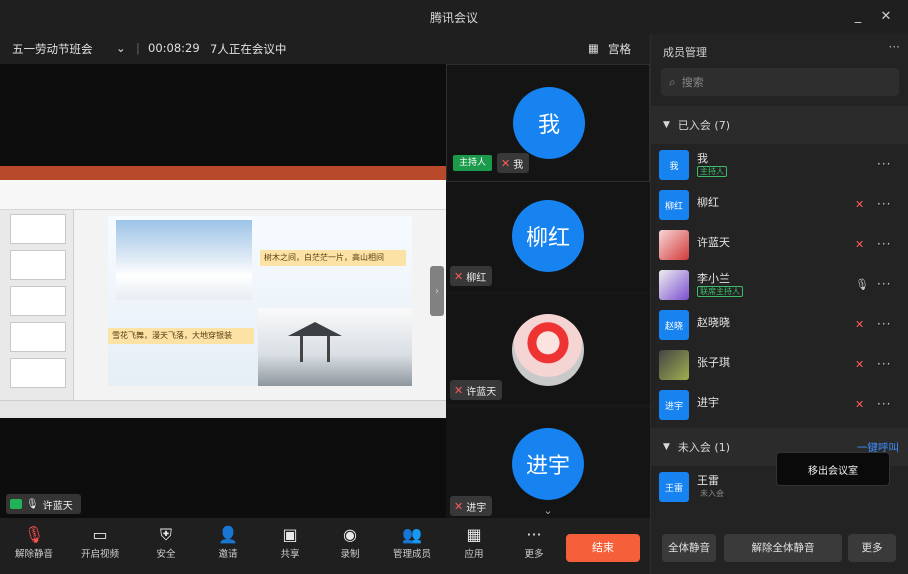 Image resolution: width=908 pixels, height=574 pixels. Describe the element at coordinates (872, 548) in the screenshot. I see `panel-more-button: 更多` at that location.